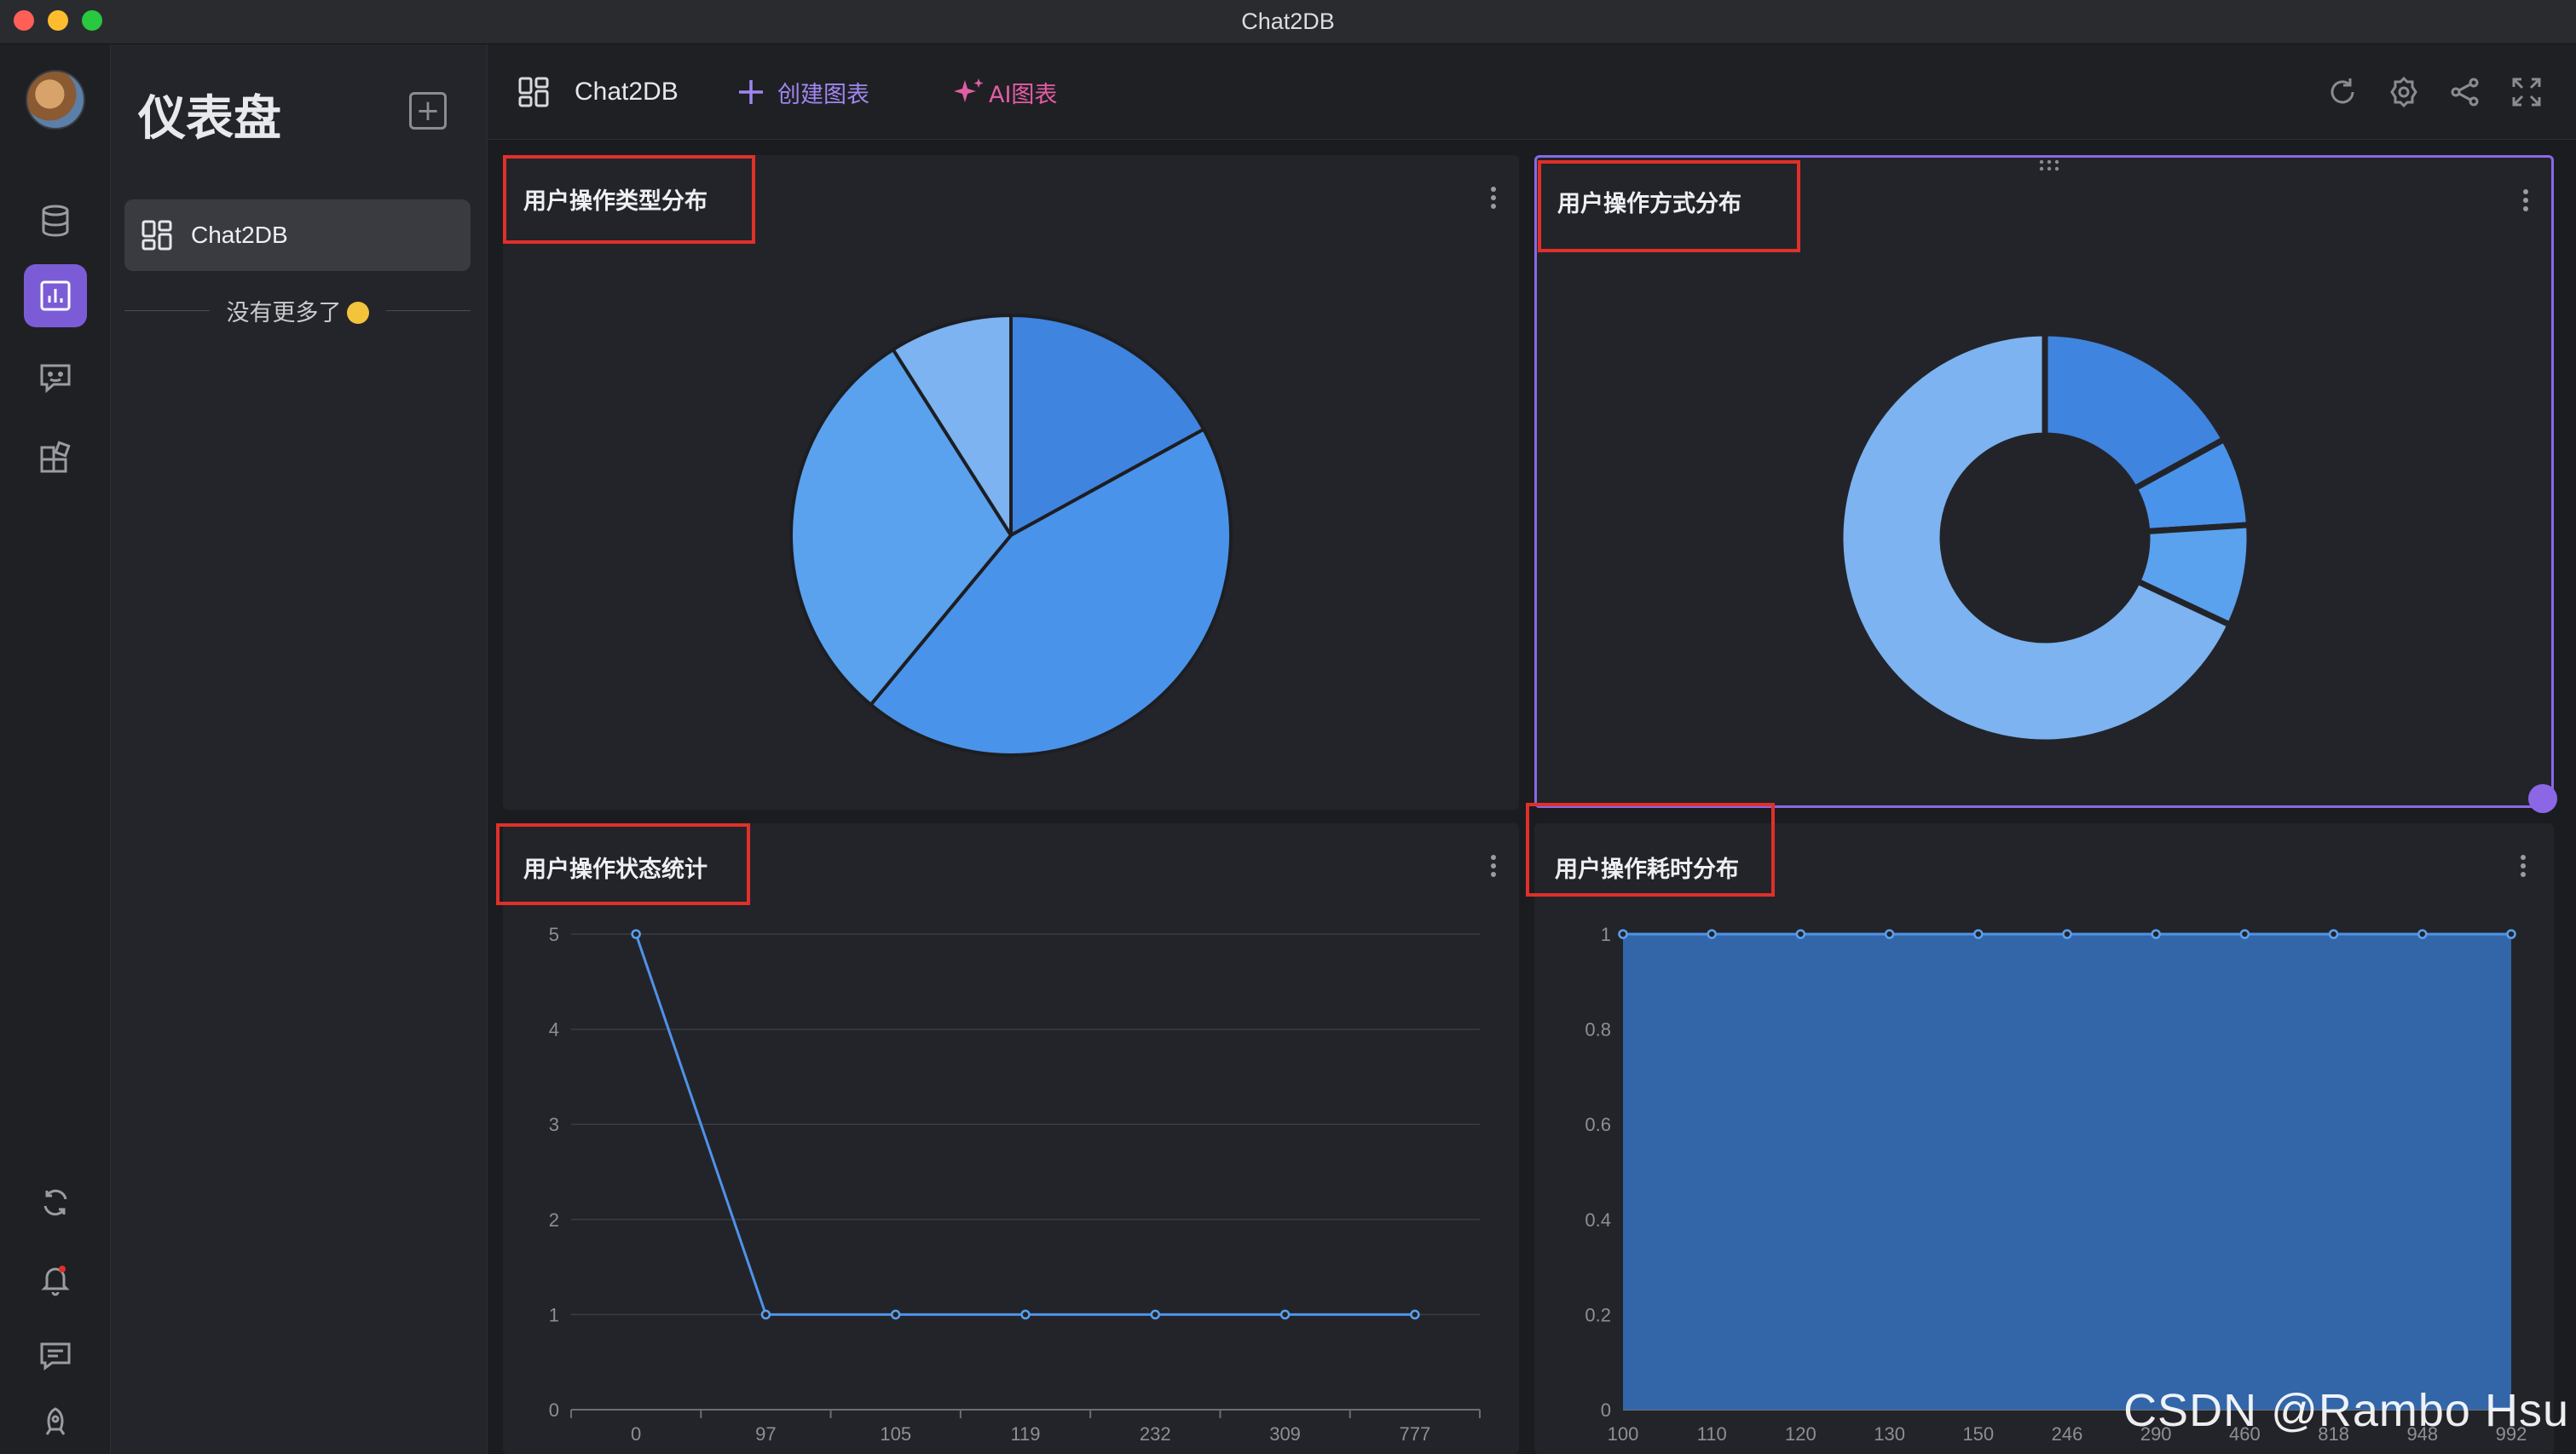  I want to click on fullscreen-icon, so click(2527, 92).